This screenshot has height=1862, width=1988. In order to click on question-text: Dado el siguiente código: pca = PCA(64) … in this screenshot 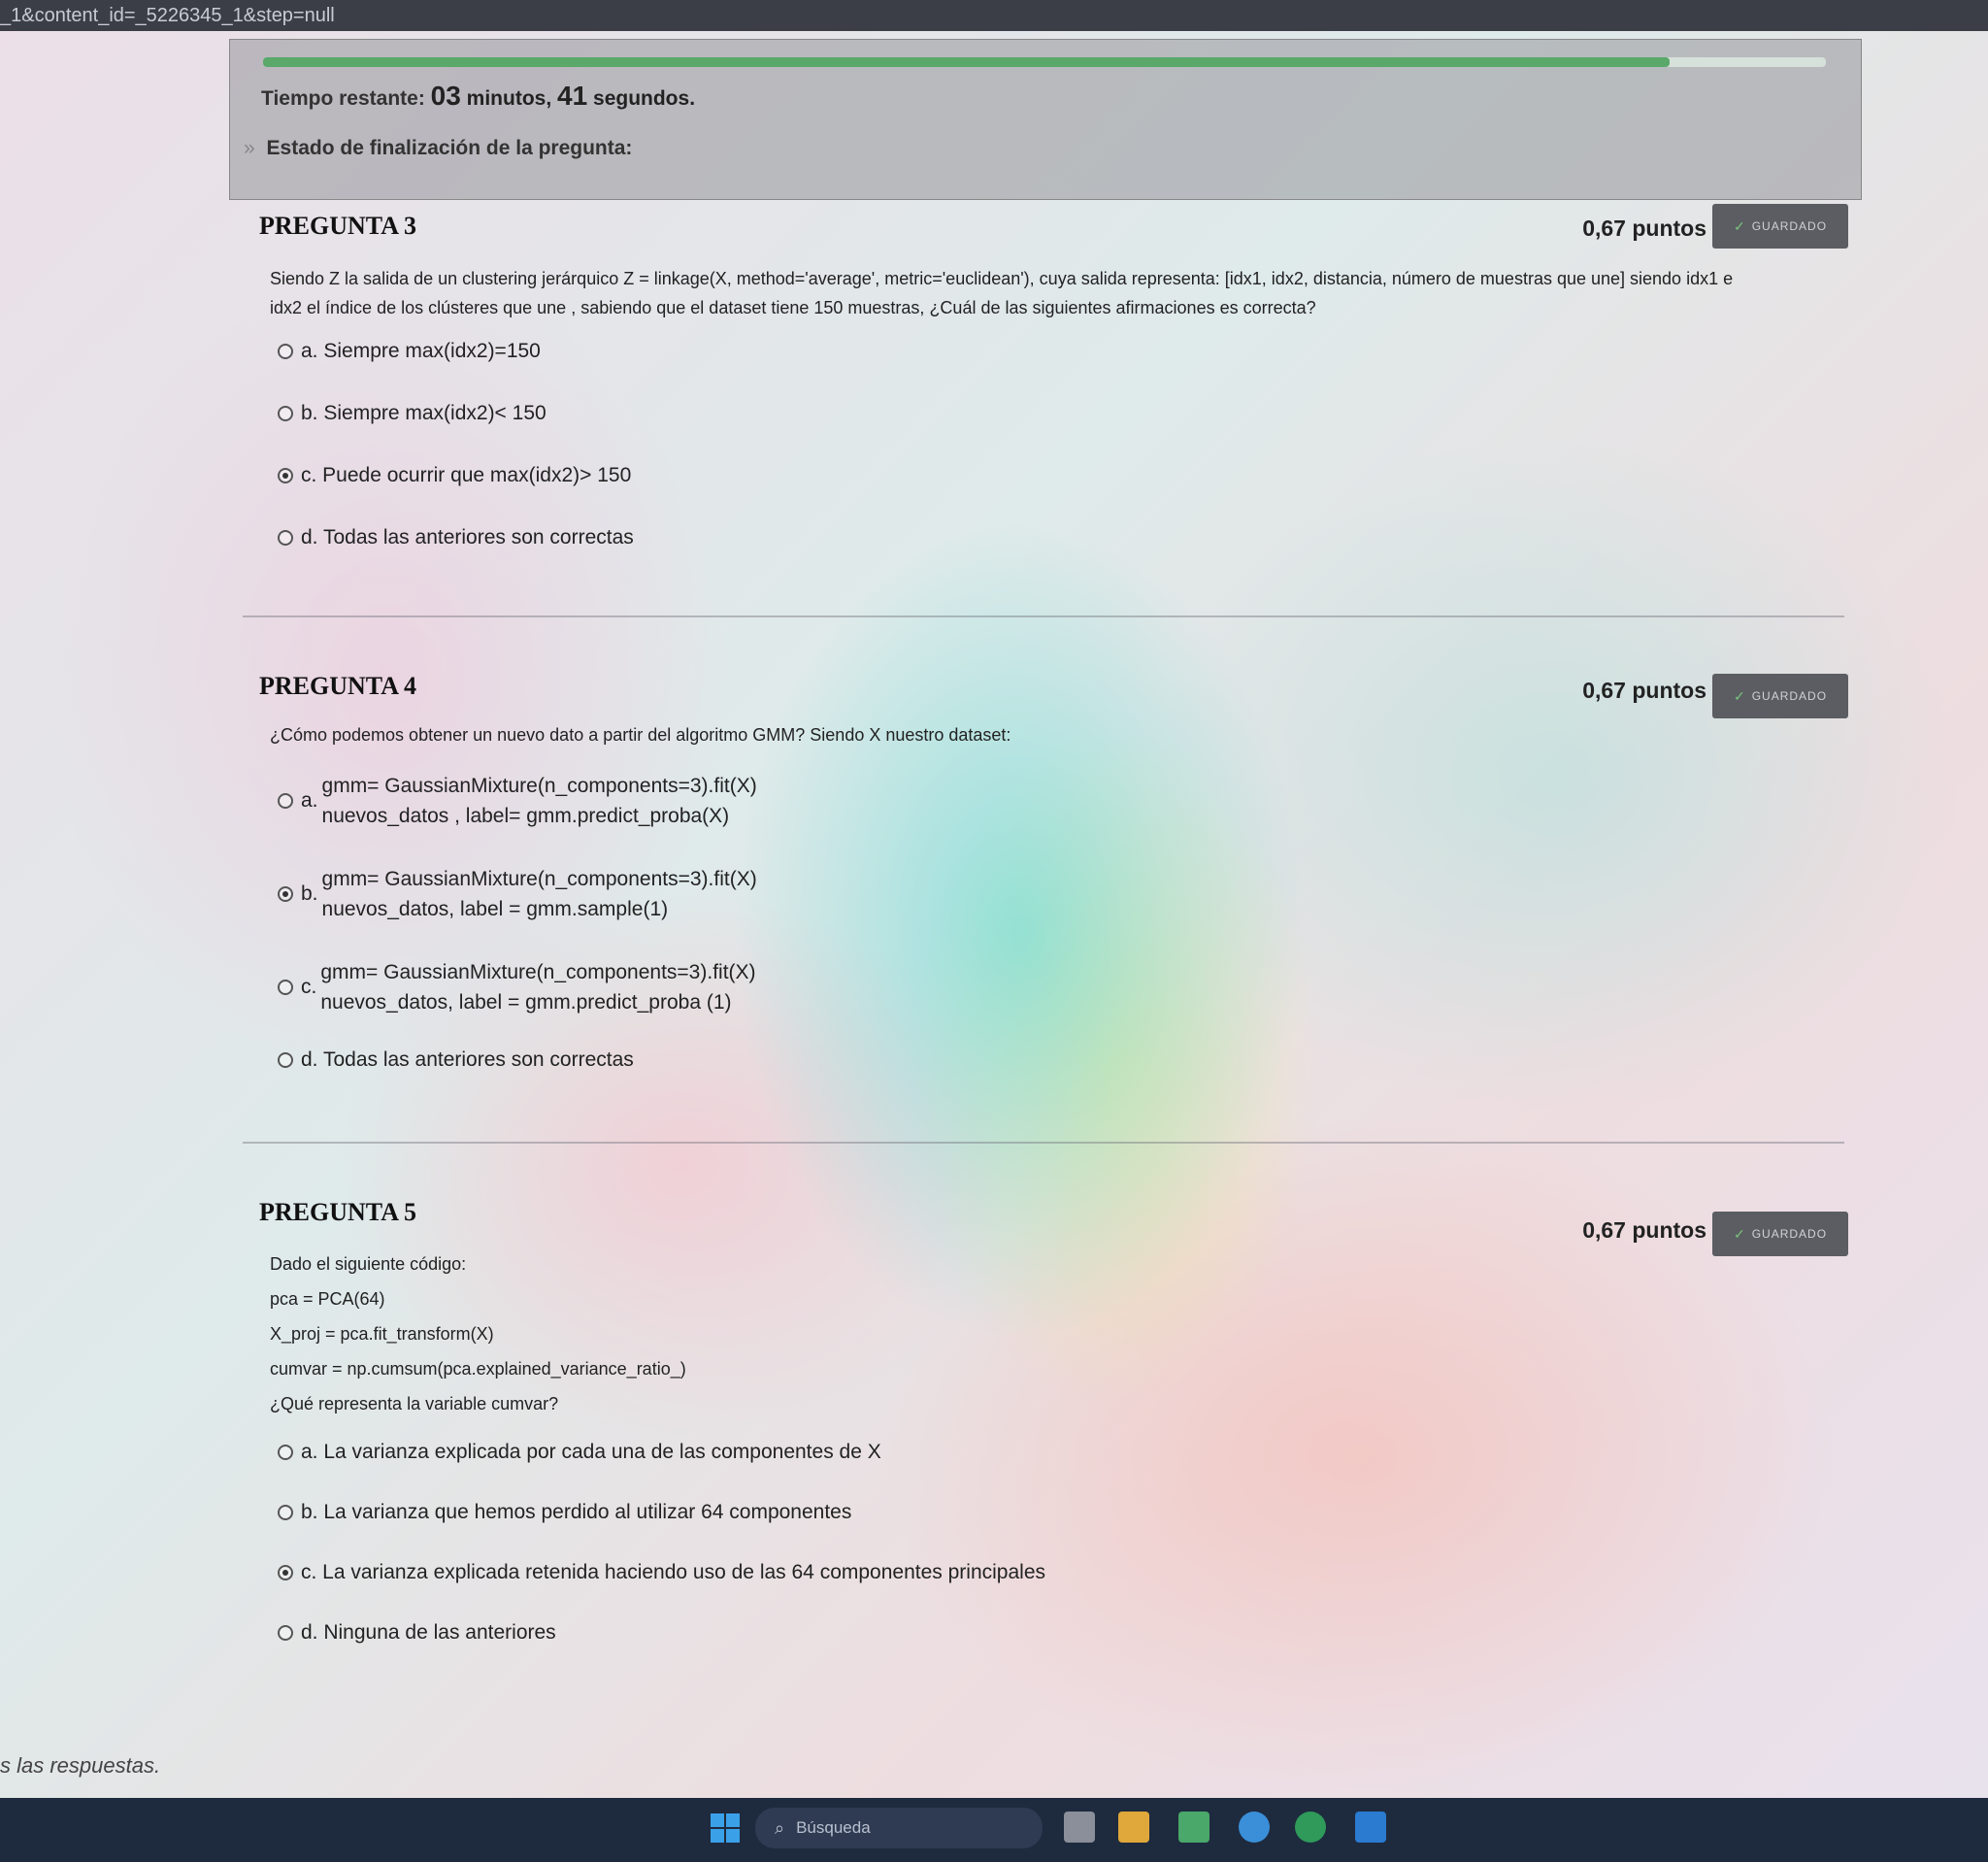, I will do `click(478, 1334)`.